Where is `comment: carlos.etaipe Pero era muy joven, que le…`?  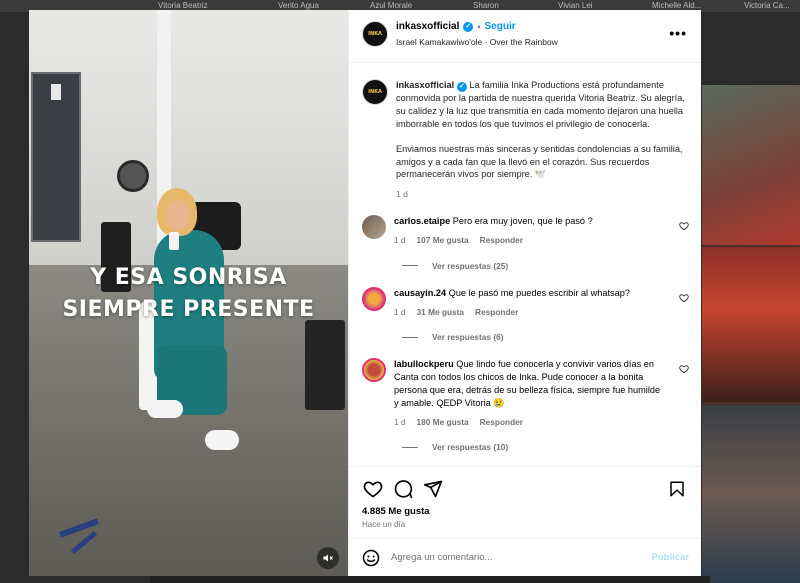
comment: carlos.etaipe Pero era muy joven, que le… is located at coordinates (525, 231).